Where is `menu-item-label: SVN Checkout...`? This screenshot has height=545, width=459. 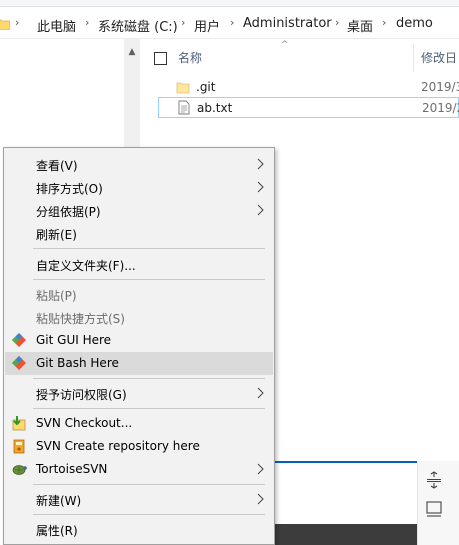
menu-item-label: SVN Checkout... is located at coordinates (84, 423).